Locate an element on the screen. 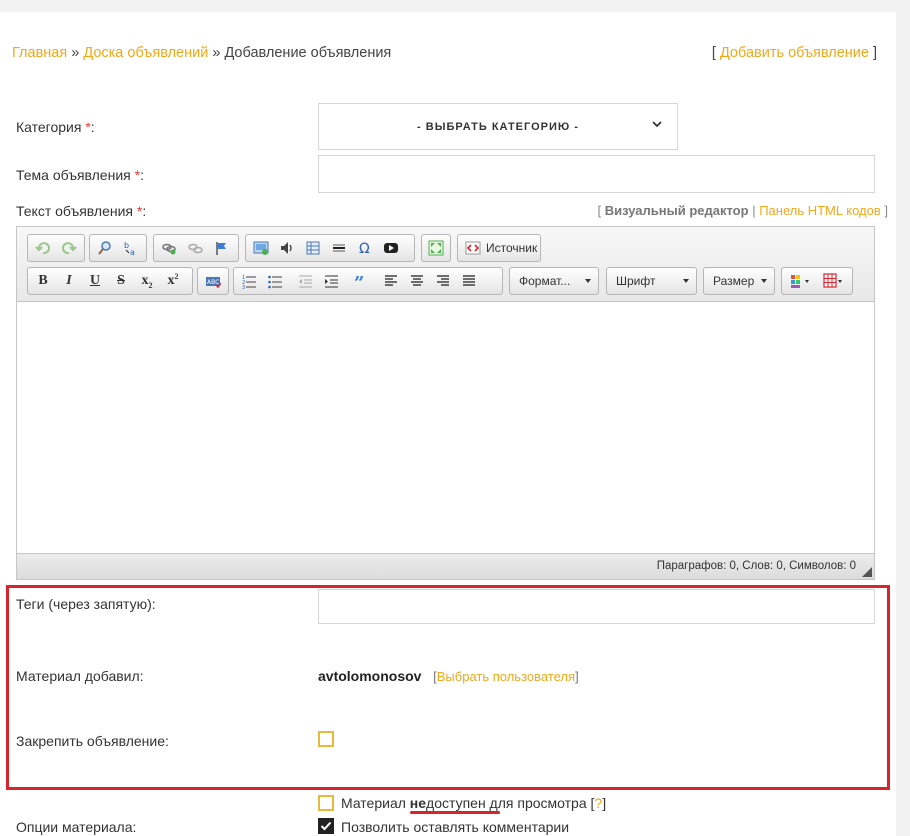  font-combo-label: Шрифт is located at coordinates (636, 281).